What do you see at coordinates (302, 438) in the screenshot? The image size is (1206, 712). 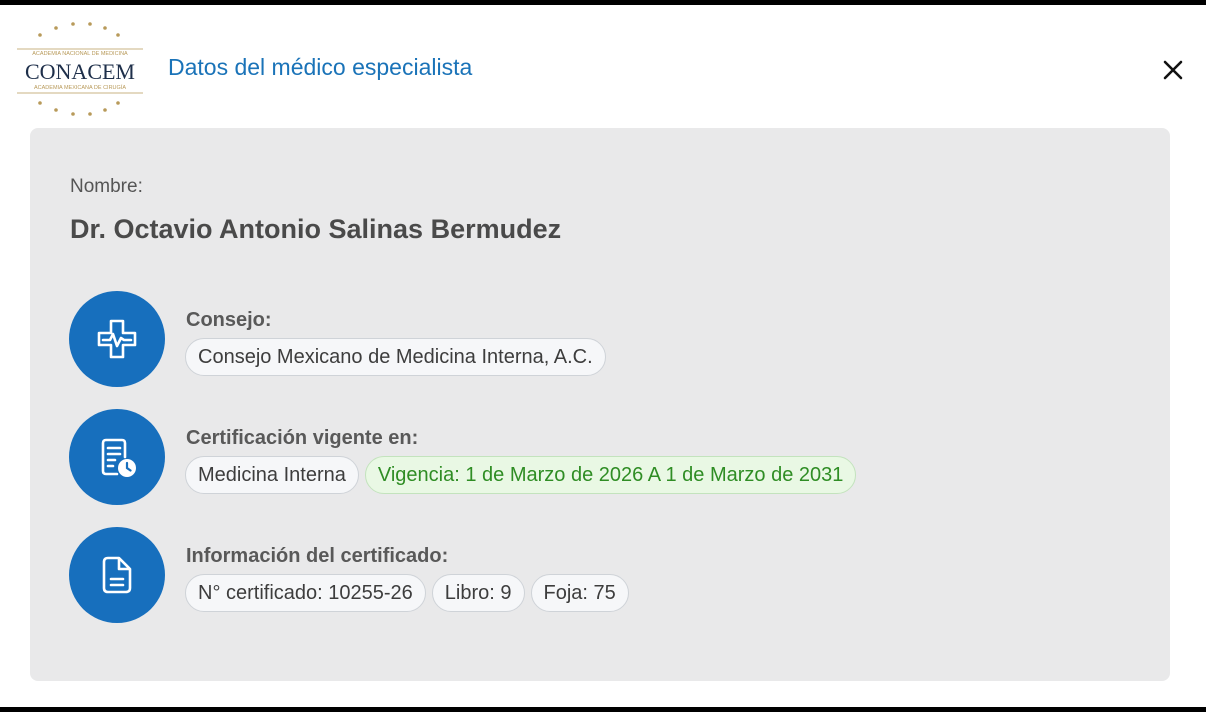 I see `certificacion-label: Certificación vigente en:` at bounding box center [302, 438].